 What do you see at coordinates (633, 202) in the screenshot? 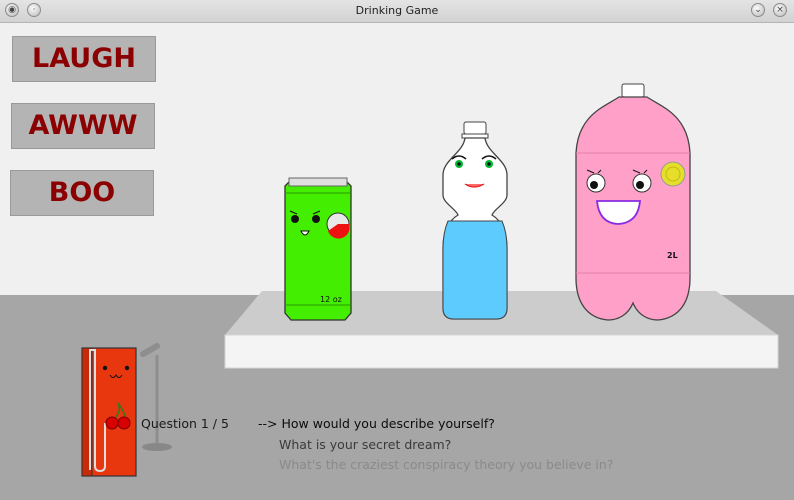
I see `soda-bottle-character: 2L` at bounding box center [633, 202].